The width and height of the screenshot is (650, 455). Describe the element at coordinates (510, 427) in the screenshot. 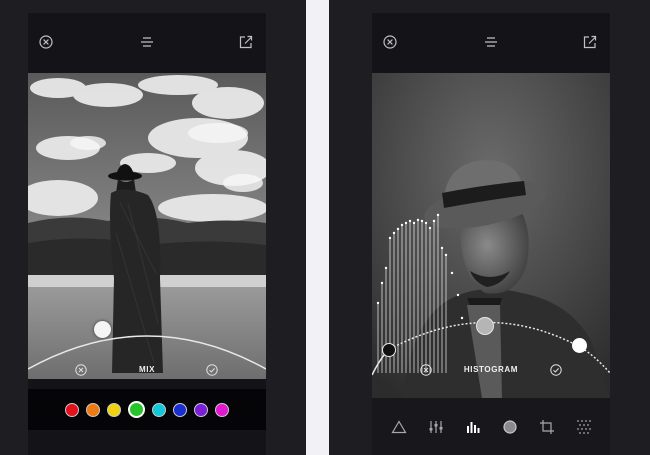

I see `circle-icon` at that location.